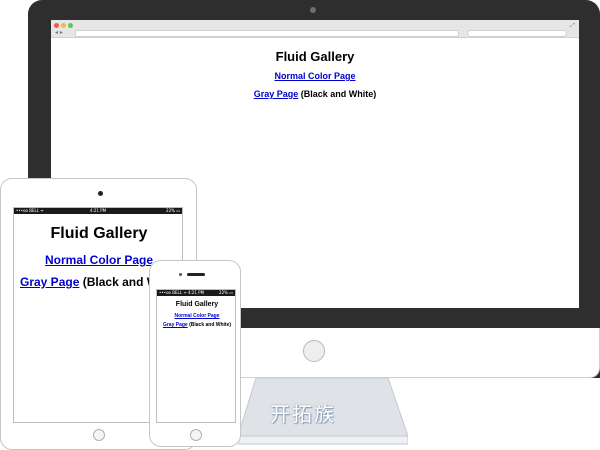  Describe the element at coordinates (267, 33) in the screenshot. I see `address-bar` at that location.